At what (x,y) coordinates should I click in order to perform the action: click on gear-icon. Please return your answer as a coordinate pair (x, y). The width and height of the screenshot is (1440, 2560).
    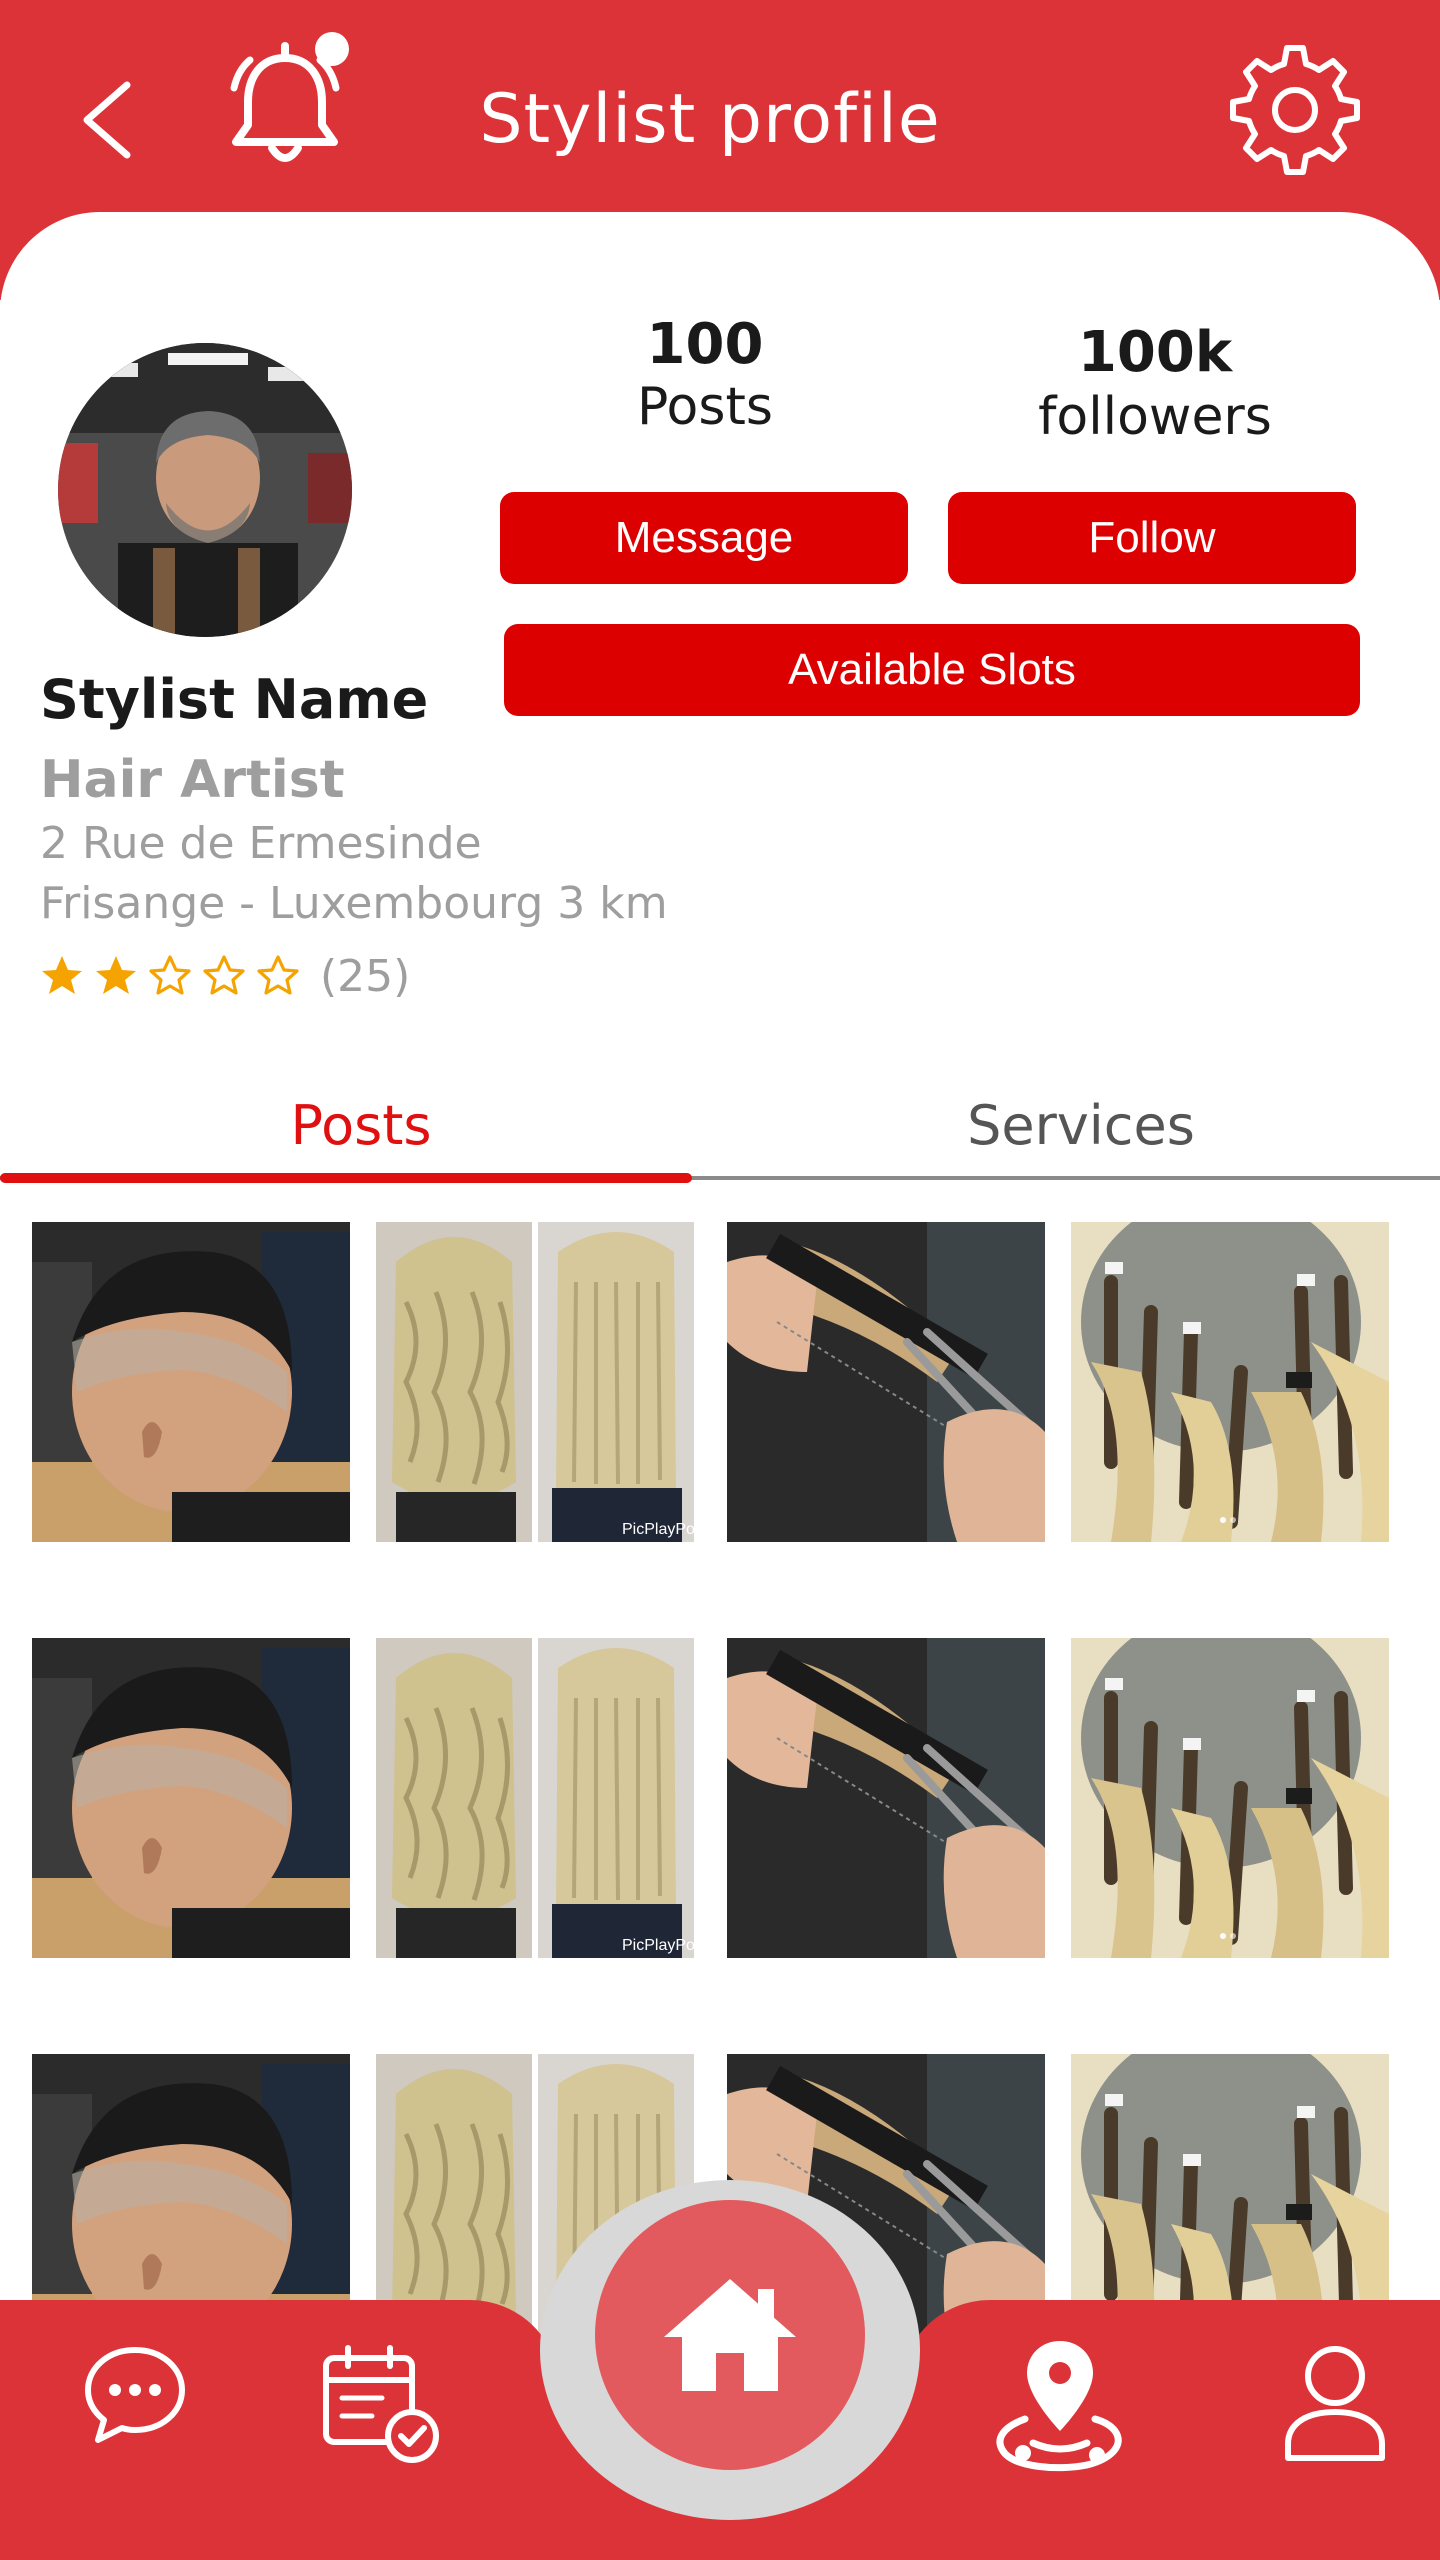
    Looking at the image, I should click on (1295, 110).